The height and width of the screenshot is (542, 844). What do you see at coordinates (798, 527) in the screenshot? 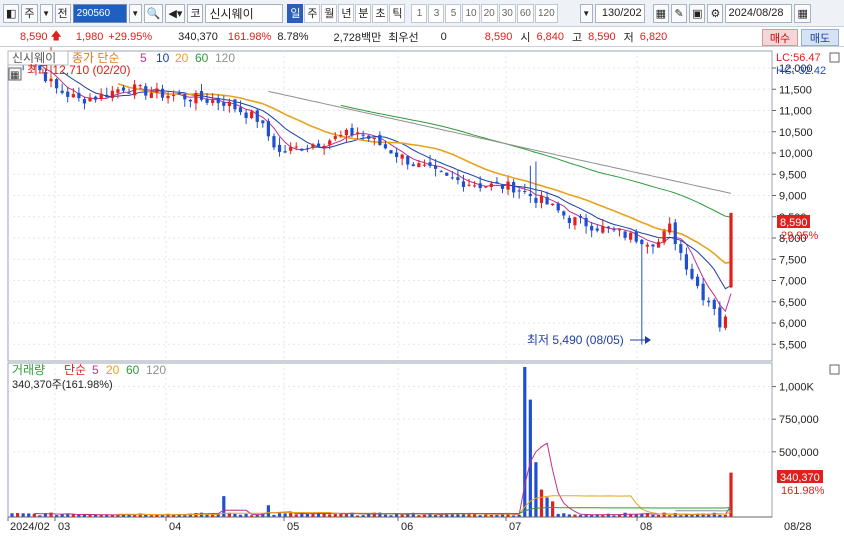
I see `x-end-label: 08/28` at bounding box center [798, 527].